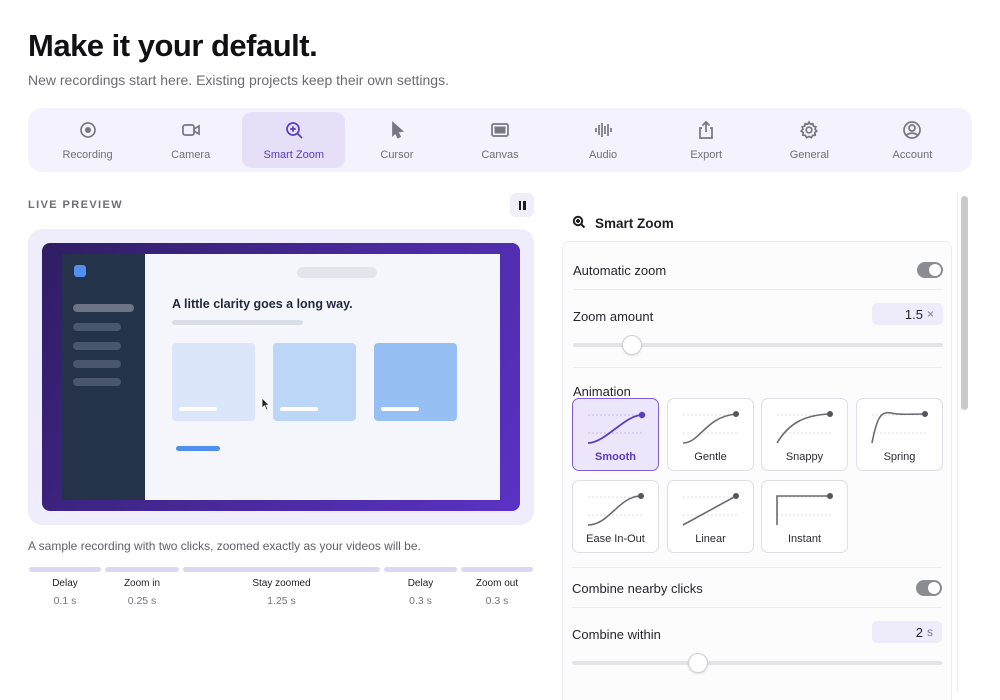 This screenshot has width=1000, height=700. I want to click on animation-option-label: Instant, so click(804, 539).